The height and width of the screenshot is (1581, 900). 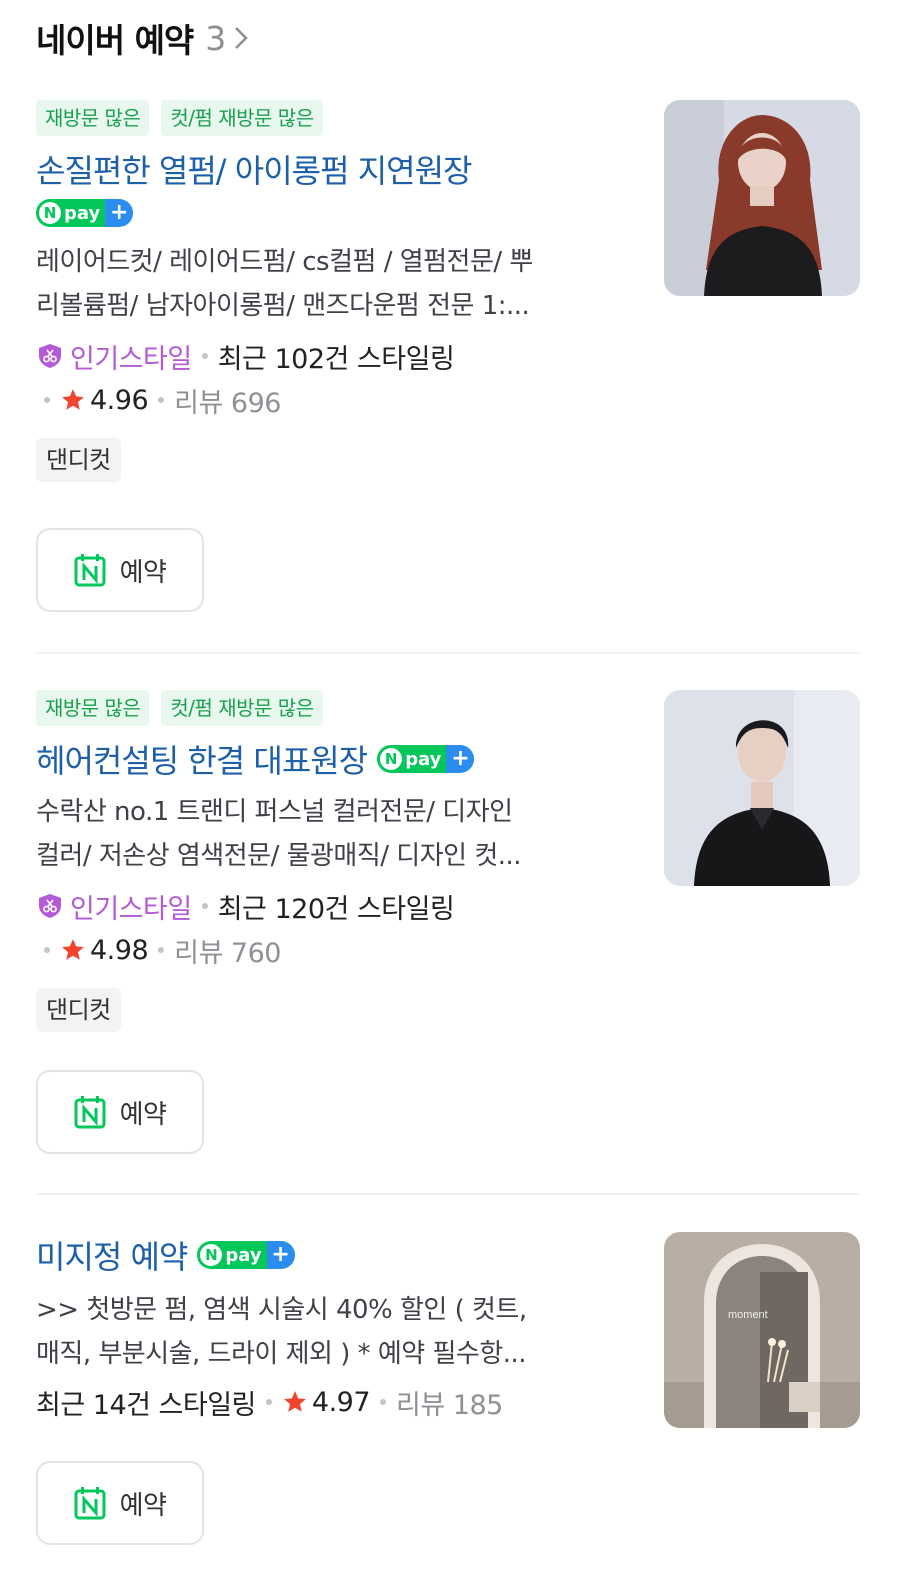 What do you see at coordinates (202, 759) in the screenshot?
I see `shop-name-link: 헤어컨설팅 한결 대표원장` at bounding box center [202, 759].